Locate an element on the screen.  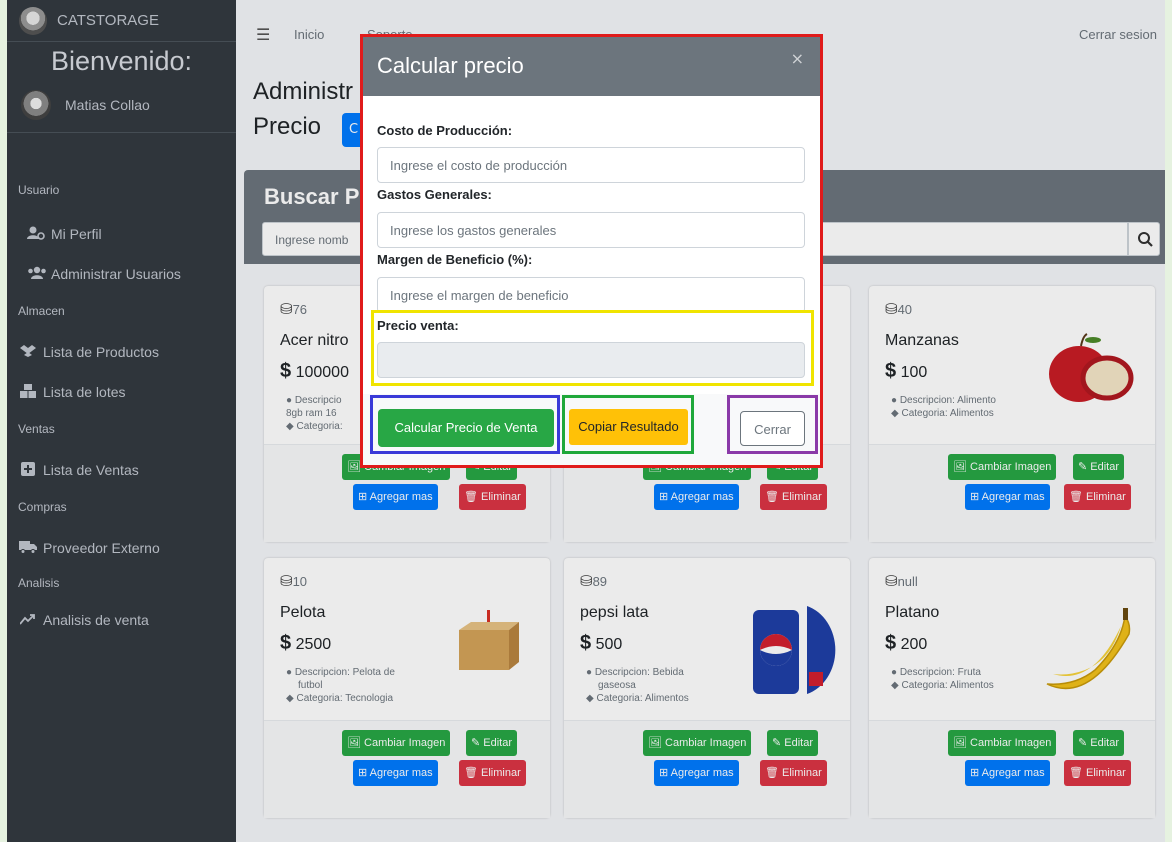
calculate-sale-price-button: Calcular Precio de Venta is located at coordinates (466, 428).